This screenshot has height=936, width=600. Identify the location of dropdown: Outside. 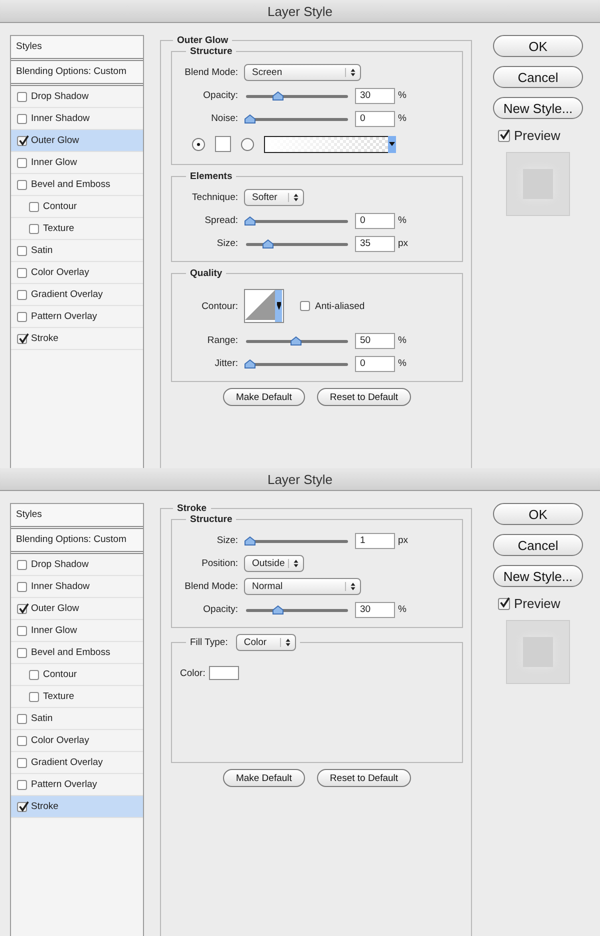
(274, 563).